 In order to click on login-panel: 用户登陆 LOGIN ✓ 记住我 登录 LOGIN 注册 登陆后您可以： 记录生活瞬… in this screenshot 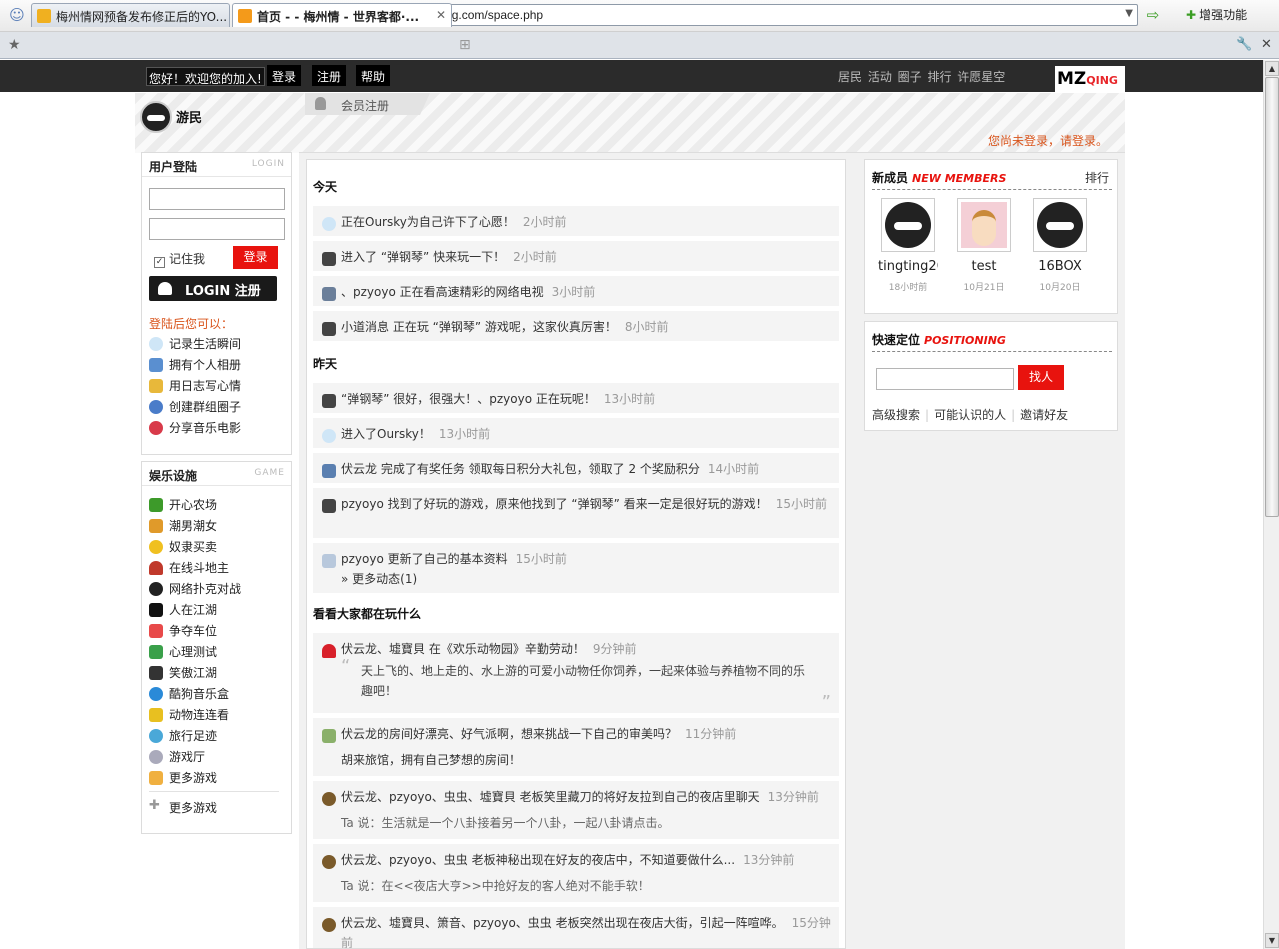, I will do `click(216, 303)`.